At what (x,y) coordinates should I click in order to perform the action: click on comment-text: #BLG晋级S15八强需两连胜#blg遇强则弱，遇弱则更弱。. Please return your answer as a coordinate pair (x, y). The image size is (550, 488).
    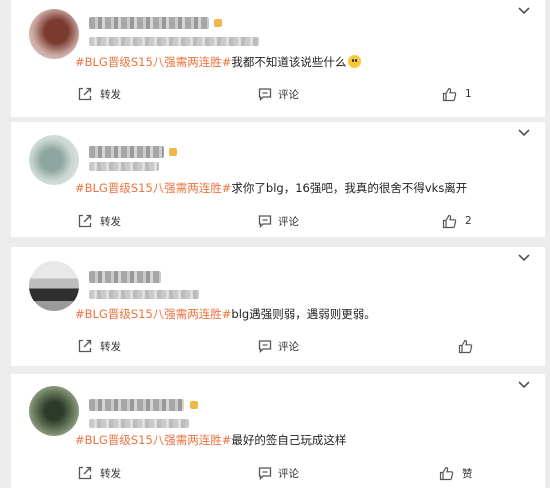
    Looking at the image, I should click on (225, 314).